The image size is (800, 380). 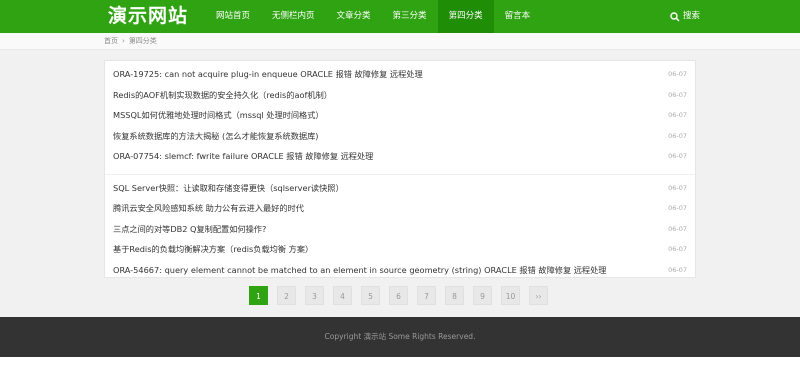 I want to click on list-item: MSSQL如何优雅地处理时间格式（mssql 处理时间格式） 06-07, so click(x=400, y=115).